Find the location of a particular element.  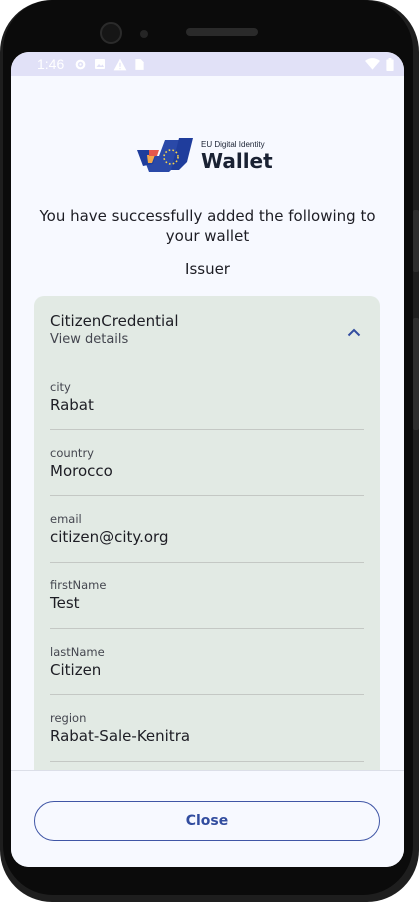

front-camera is located at coordinates (111, 33).